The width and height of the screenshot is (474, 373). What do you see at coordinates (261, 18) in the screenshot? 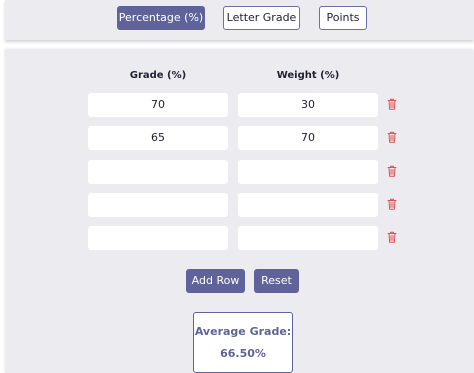
I see `letter-grade-mode-button: Letter Grade` at bounding box center [261, 18].